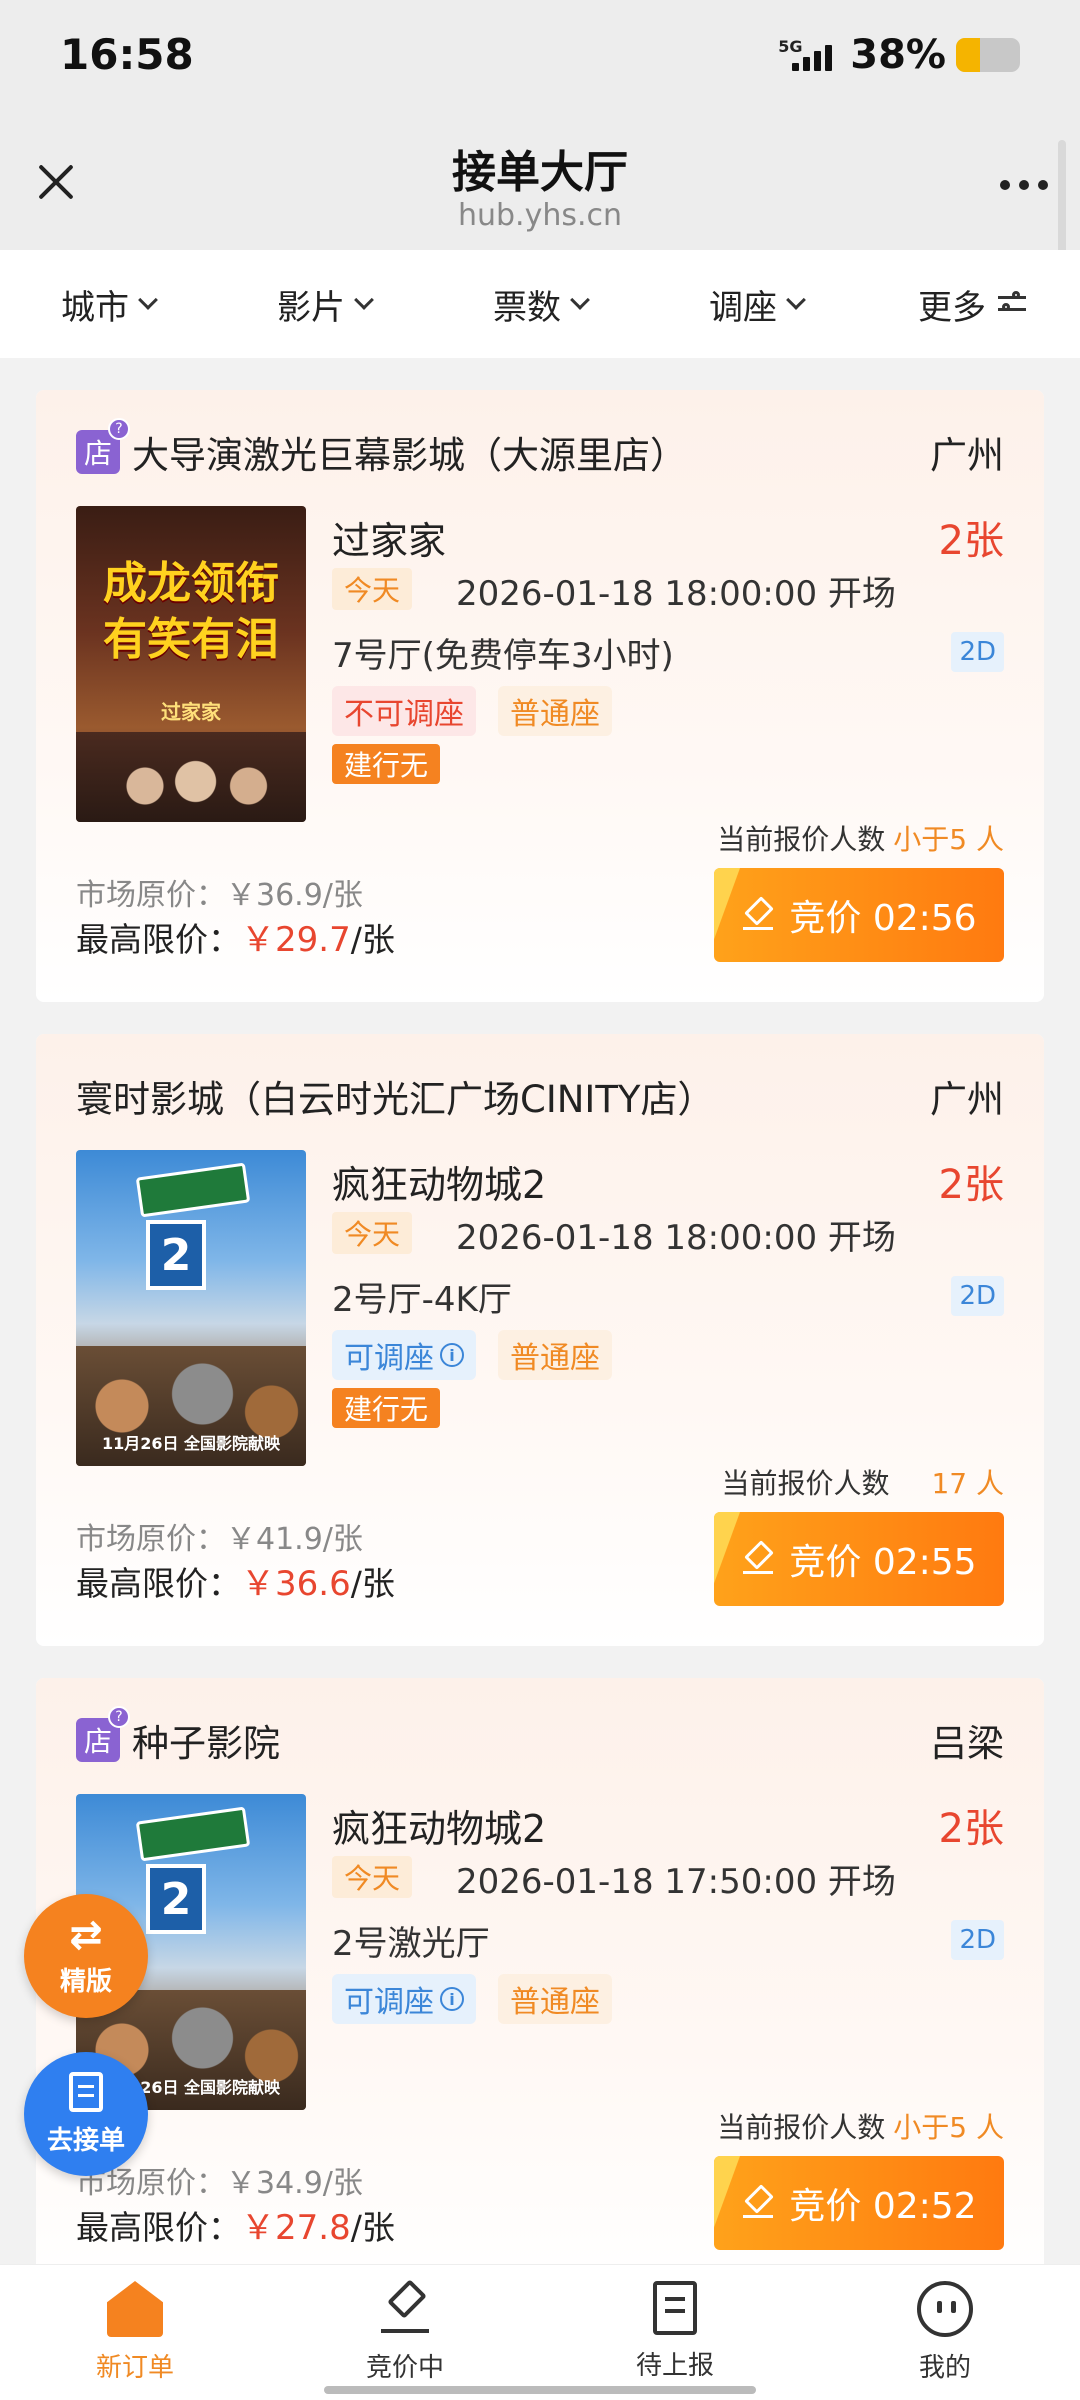  I want to click on poster-date: 11月26日 全国影院献映, so click(191, 1443).